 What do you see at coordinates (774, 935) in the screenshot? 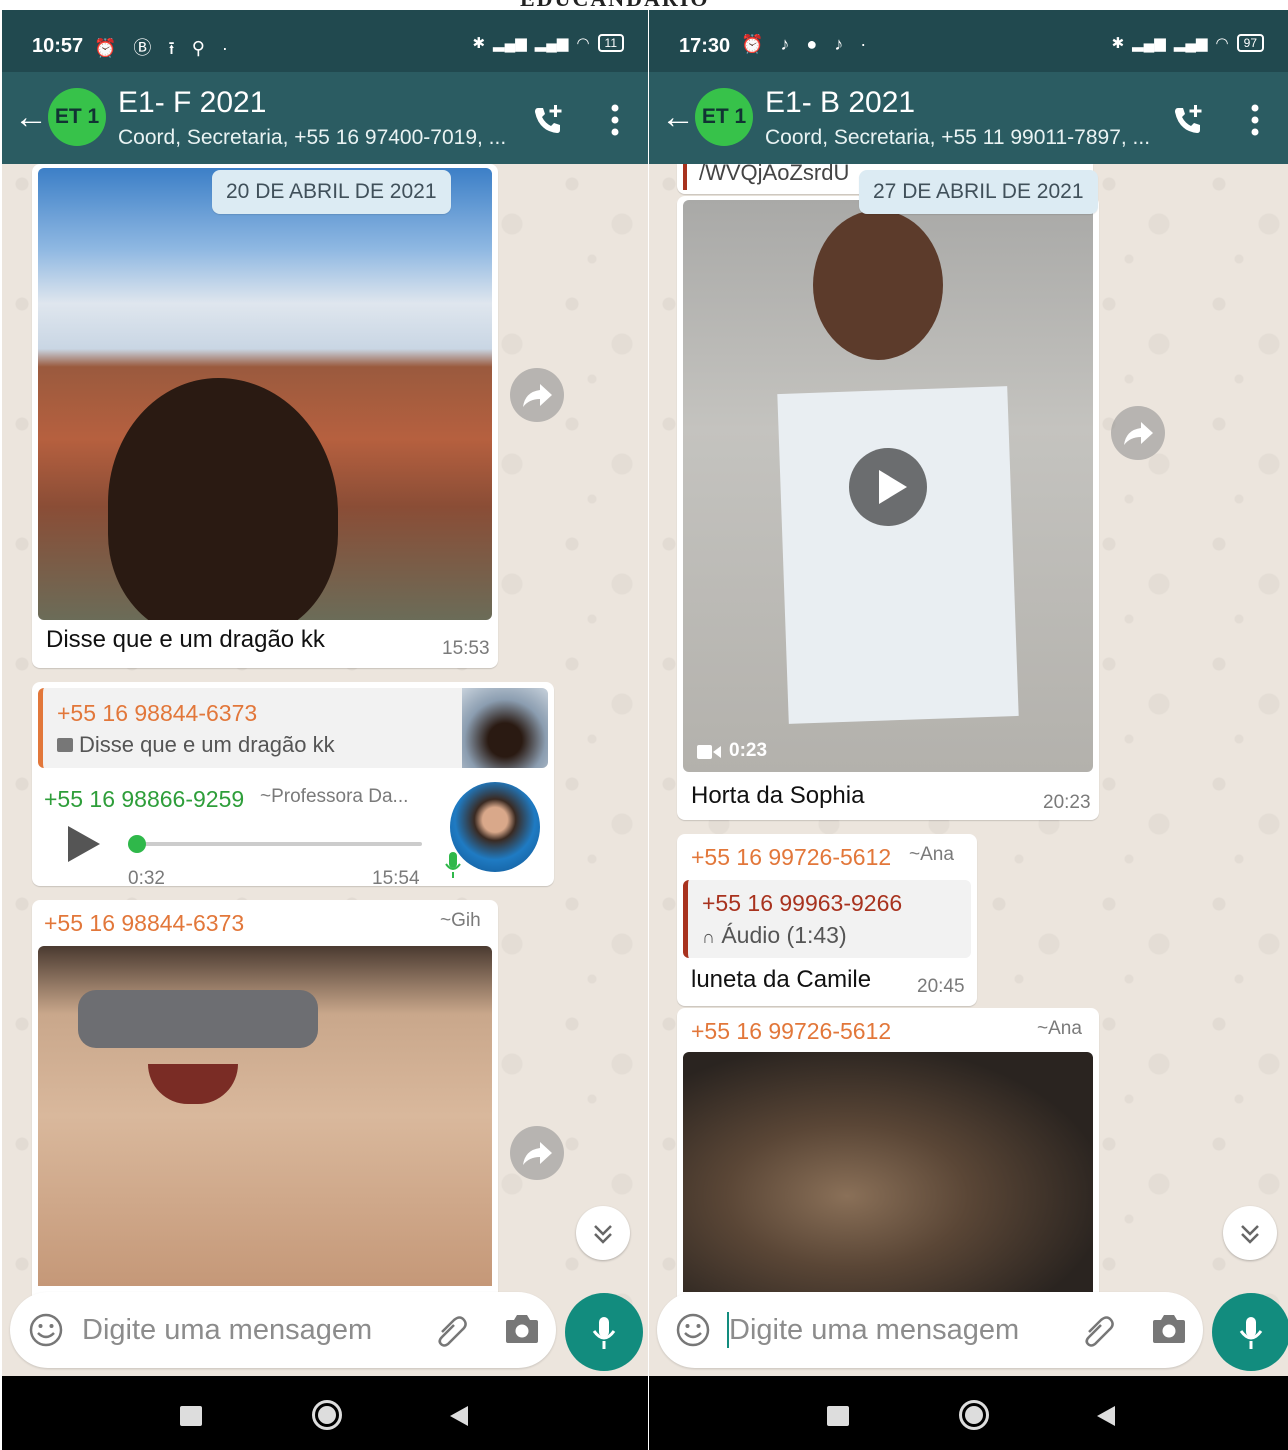
I see `quoted-text-row: ∩ Áudio (1:43)` at bounding box center [774, 935].